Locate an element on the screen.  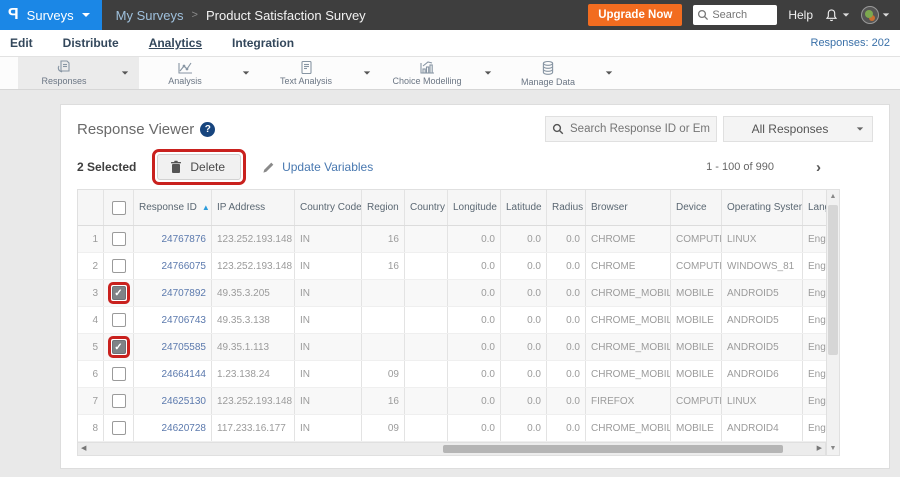
response-id-link: 24767876 is located at coordinates (184, 239).